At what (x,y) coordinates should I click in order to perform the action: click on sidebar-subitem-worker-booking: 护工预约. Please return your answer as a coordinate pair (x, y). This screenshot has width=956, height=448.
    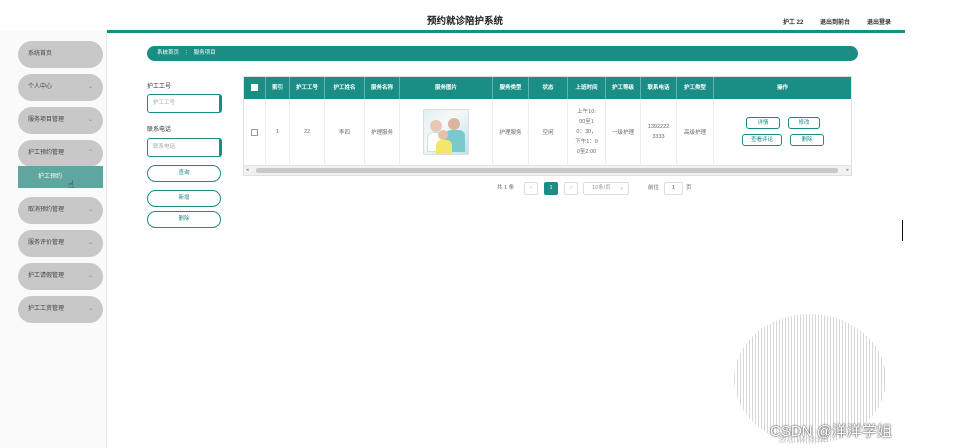
    Looking at the image, I should click on (60, 177).